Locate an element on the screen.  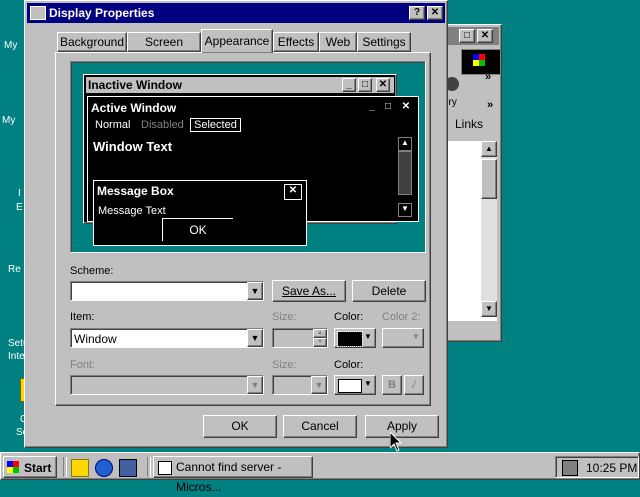
preview-inactive-minimize-icon: _ is located at coordinates (349, 85).